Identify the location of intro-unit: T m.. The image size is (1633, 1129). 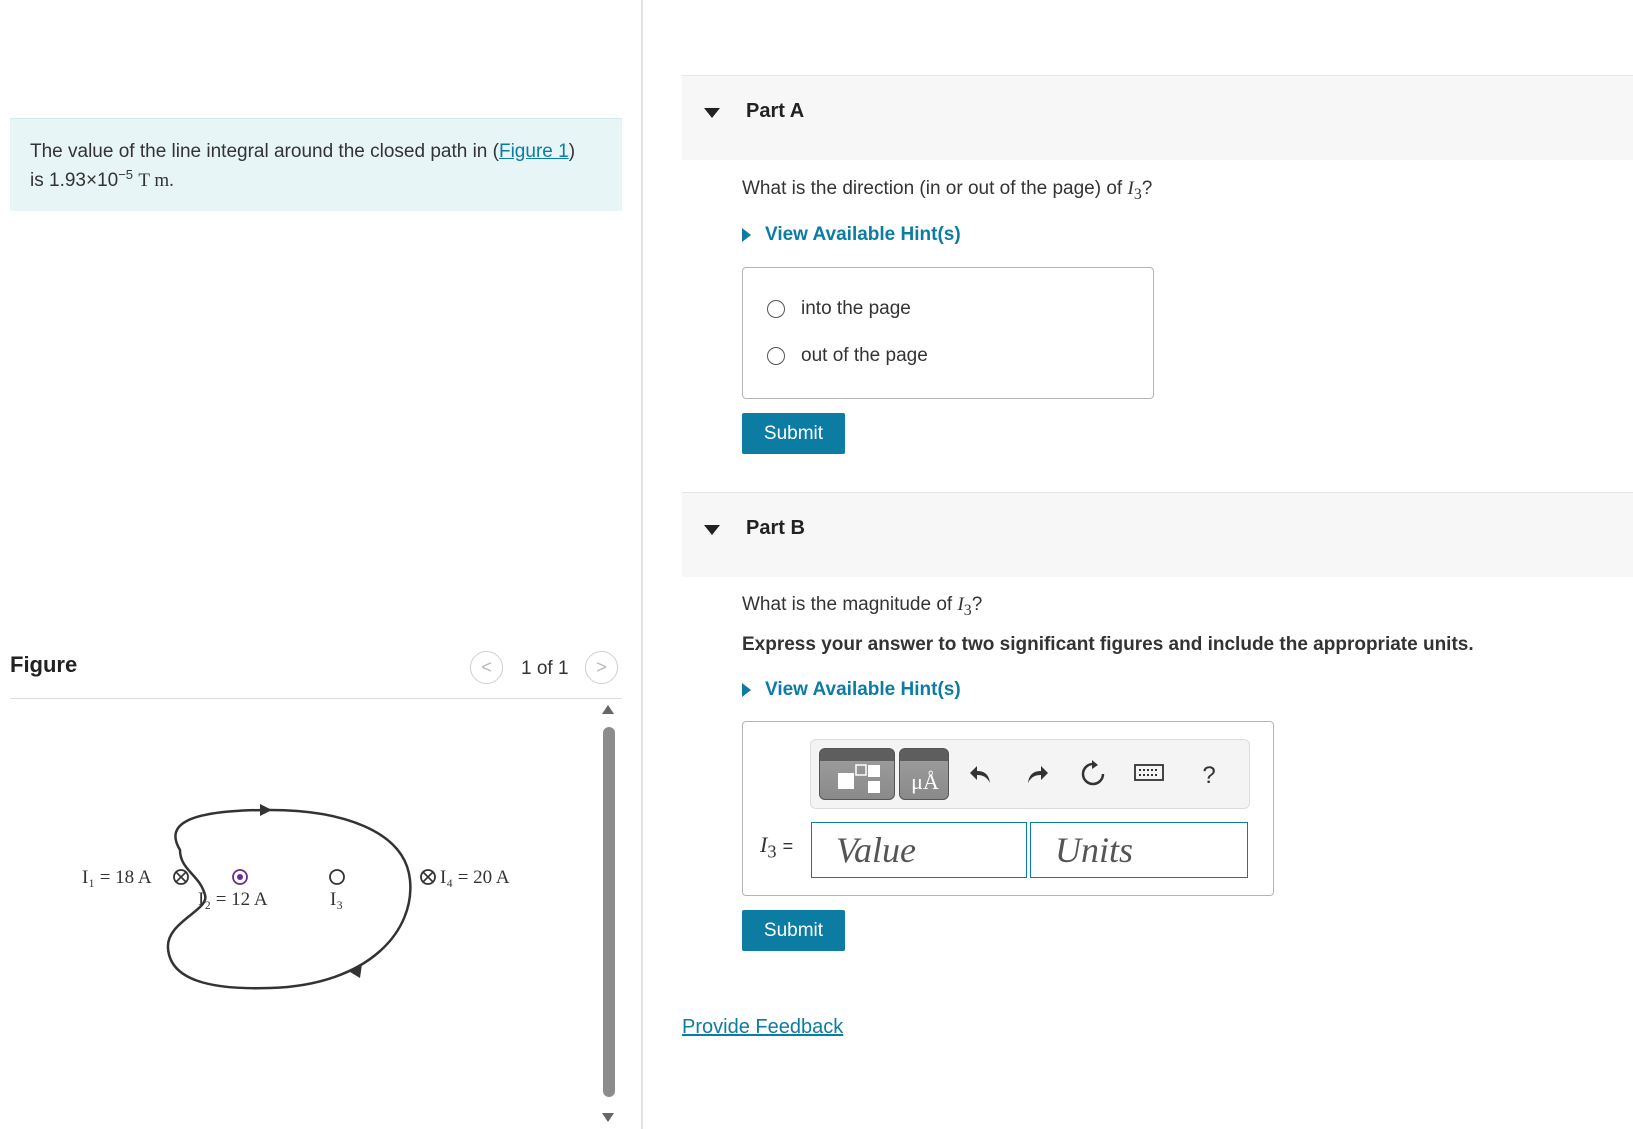
(156, 180).